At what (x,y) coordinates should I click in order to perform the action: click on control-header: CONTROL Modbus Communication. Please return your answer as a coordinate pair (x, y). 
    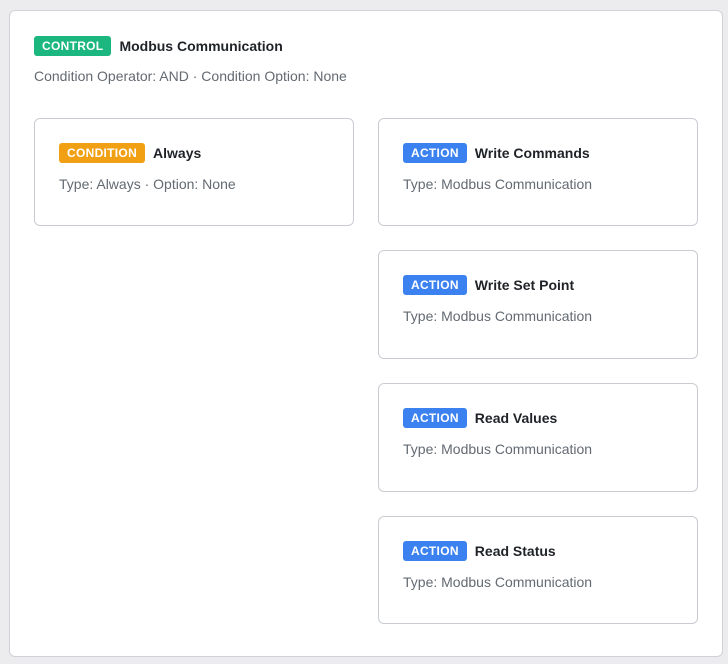
    Looking at the image, I should click on (158, 46).